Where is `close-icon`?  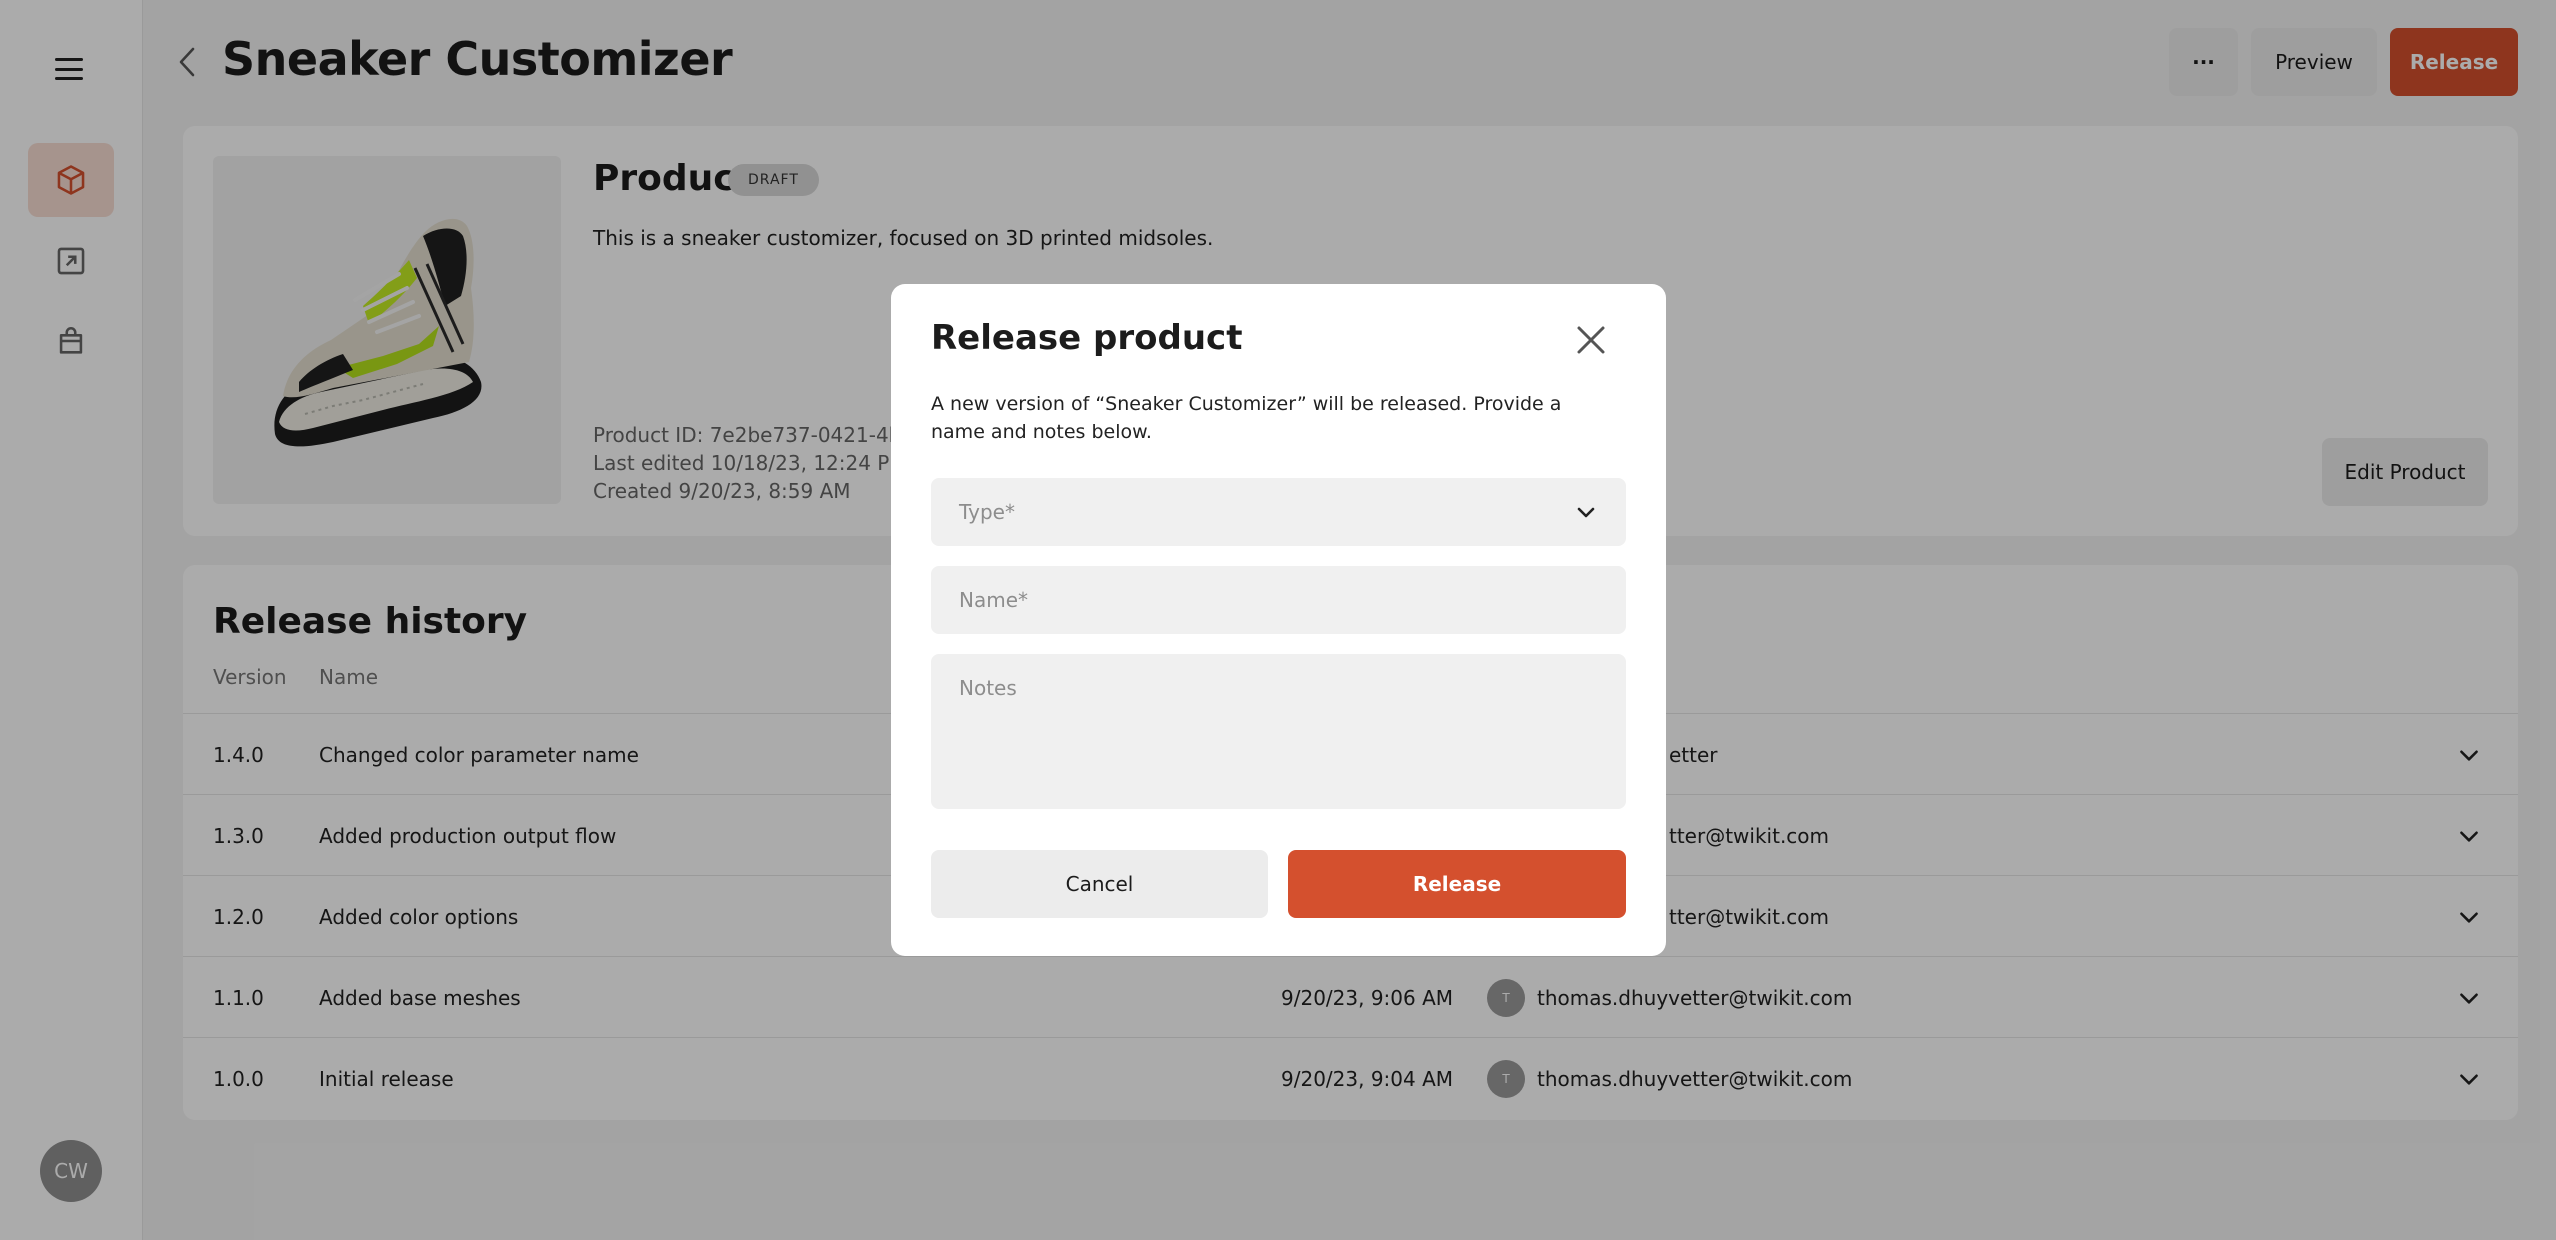 close-icon is located at coordinates (1591, 340).